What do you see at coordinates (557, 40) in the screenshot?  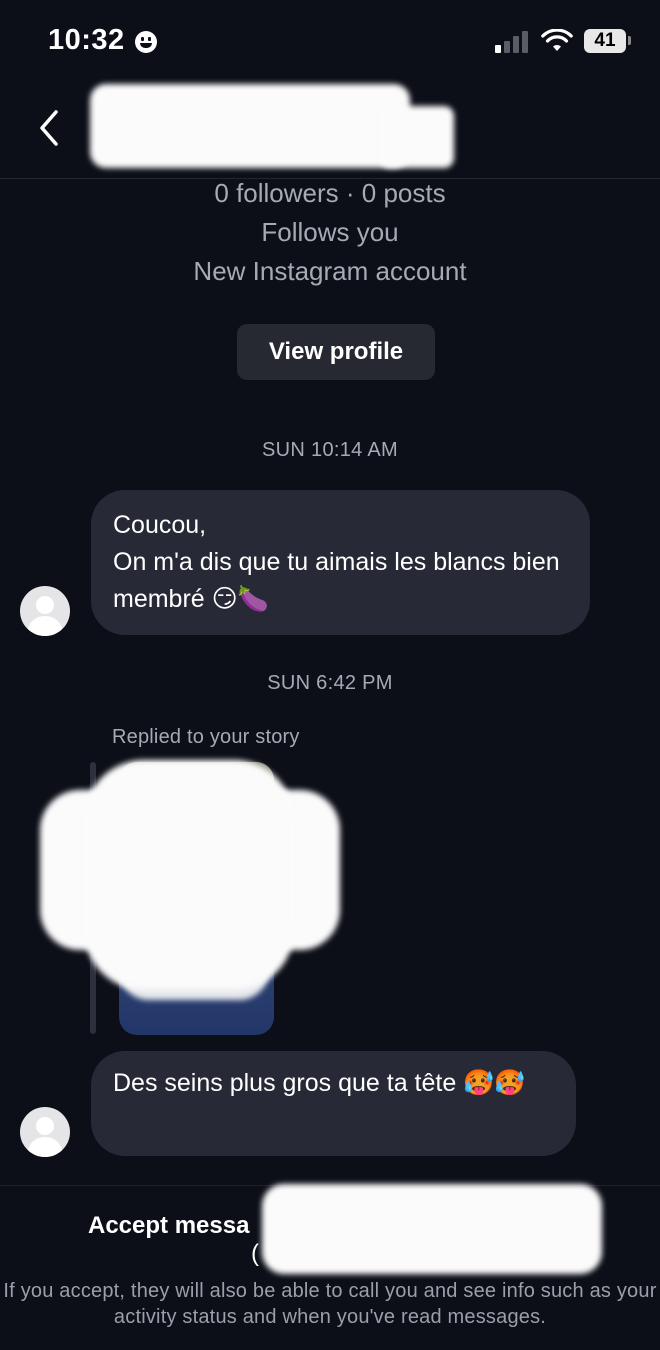 I see `wifi-icon` at bounding box center [557, 40].